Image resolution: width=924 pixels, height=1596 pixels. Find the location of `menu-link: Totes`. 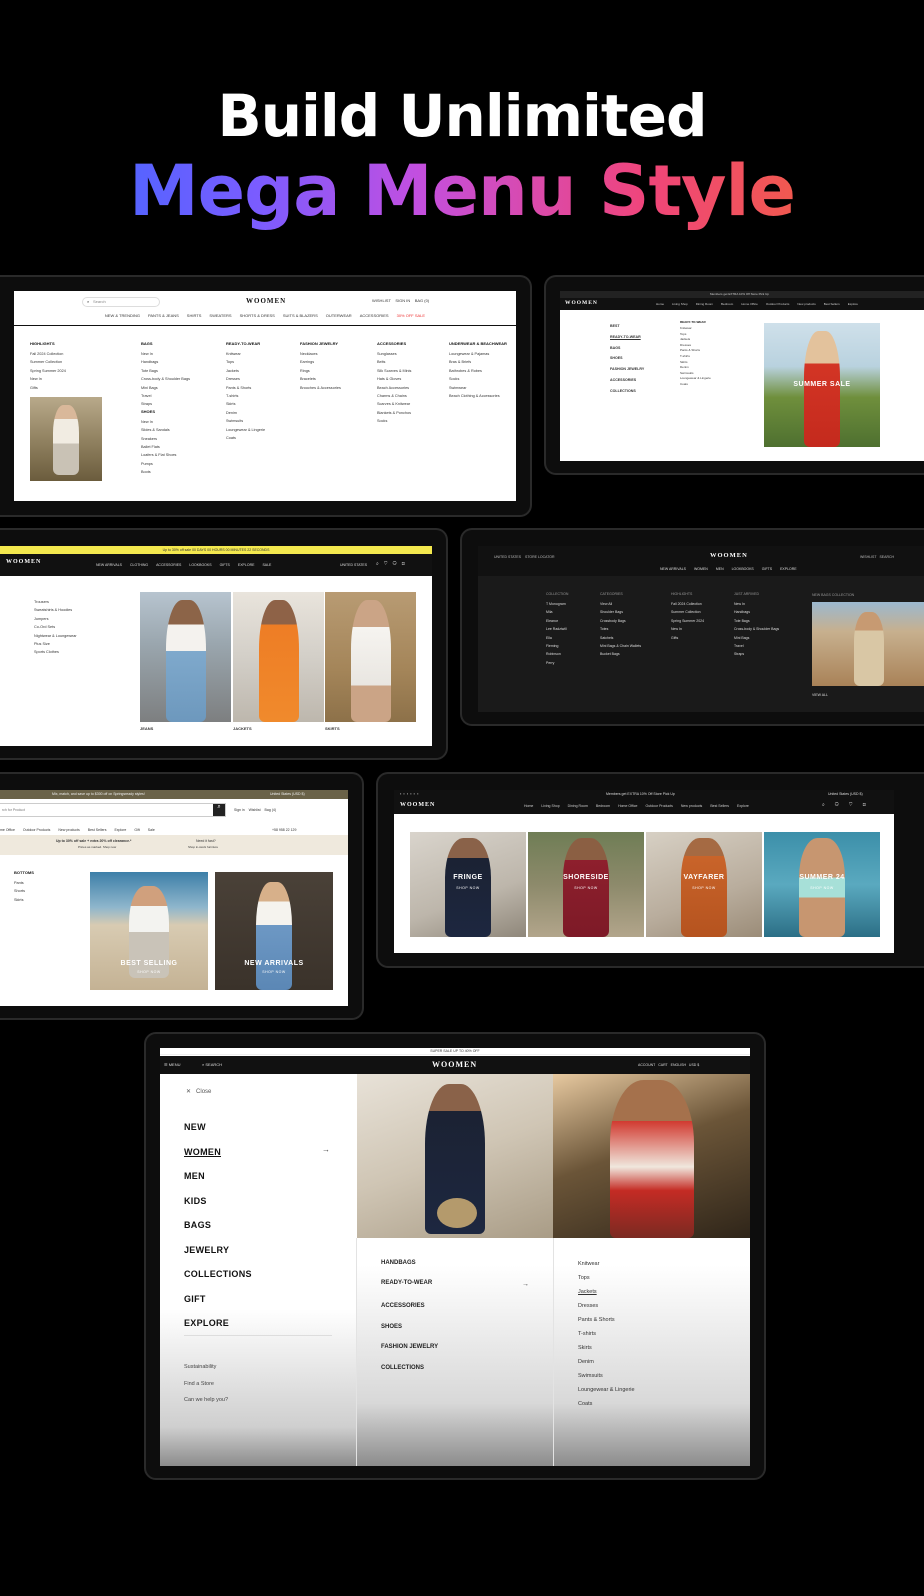

menu-link: Totes is located at coordinates (620, 629).